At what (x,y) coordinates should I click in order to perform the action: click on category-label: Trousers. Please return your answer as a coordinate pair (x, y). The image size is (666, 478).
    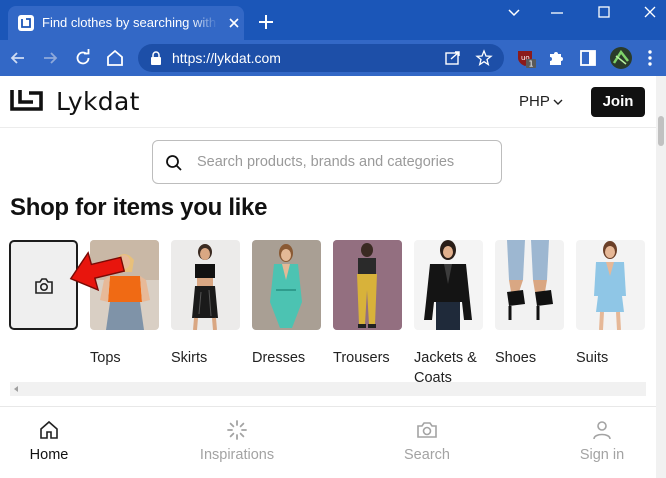
    Looking at the image, I should click on (361, 358).